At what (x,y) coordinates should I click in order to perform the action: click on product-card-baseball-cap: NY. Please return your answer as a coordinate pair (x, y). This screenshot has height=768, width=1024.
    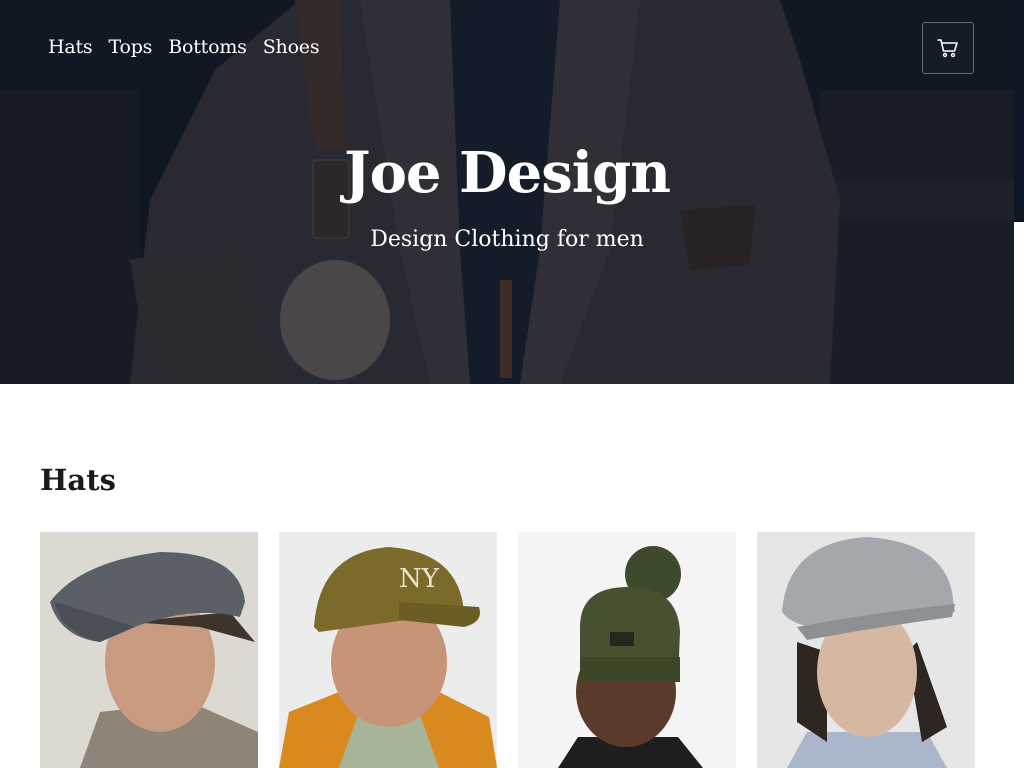
    Looking at the image, I should click on (388, 650).